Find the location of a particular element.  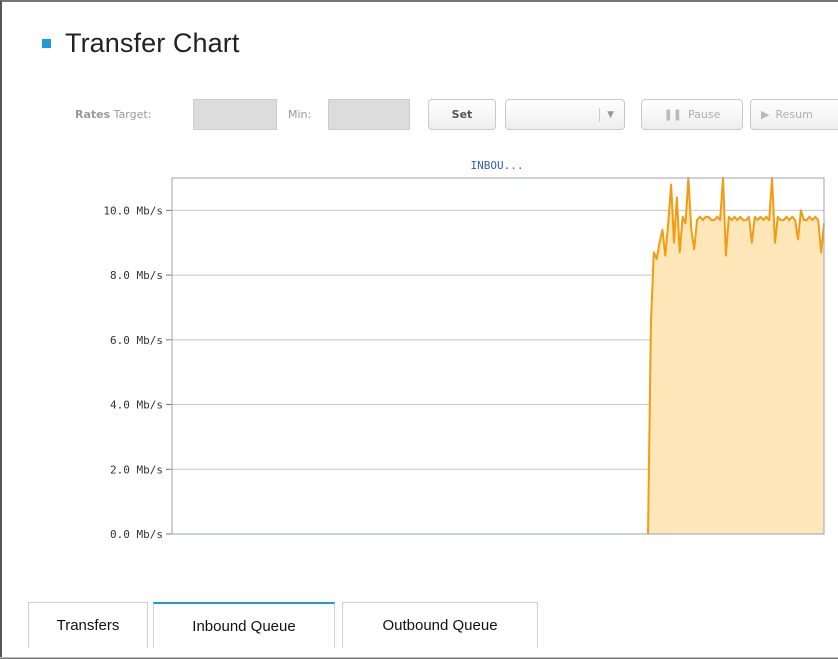

target-rate-input is located at coordinates (235, 114).